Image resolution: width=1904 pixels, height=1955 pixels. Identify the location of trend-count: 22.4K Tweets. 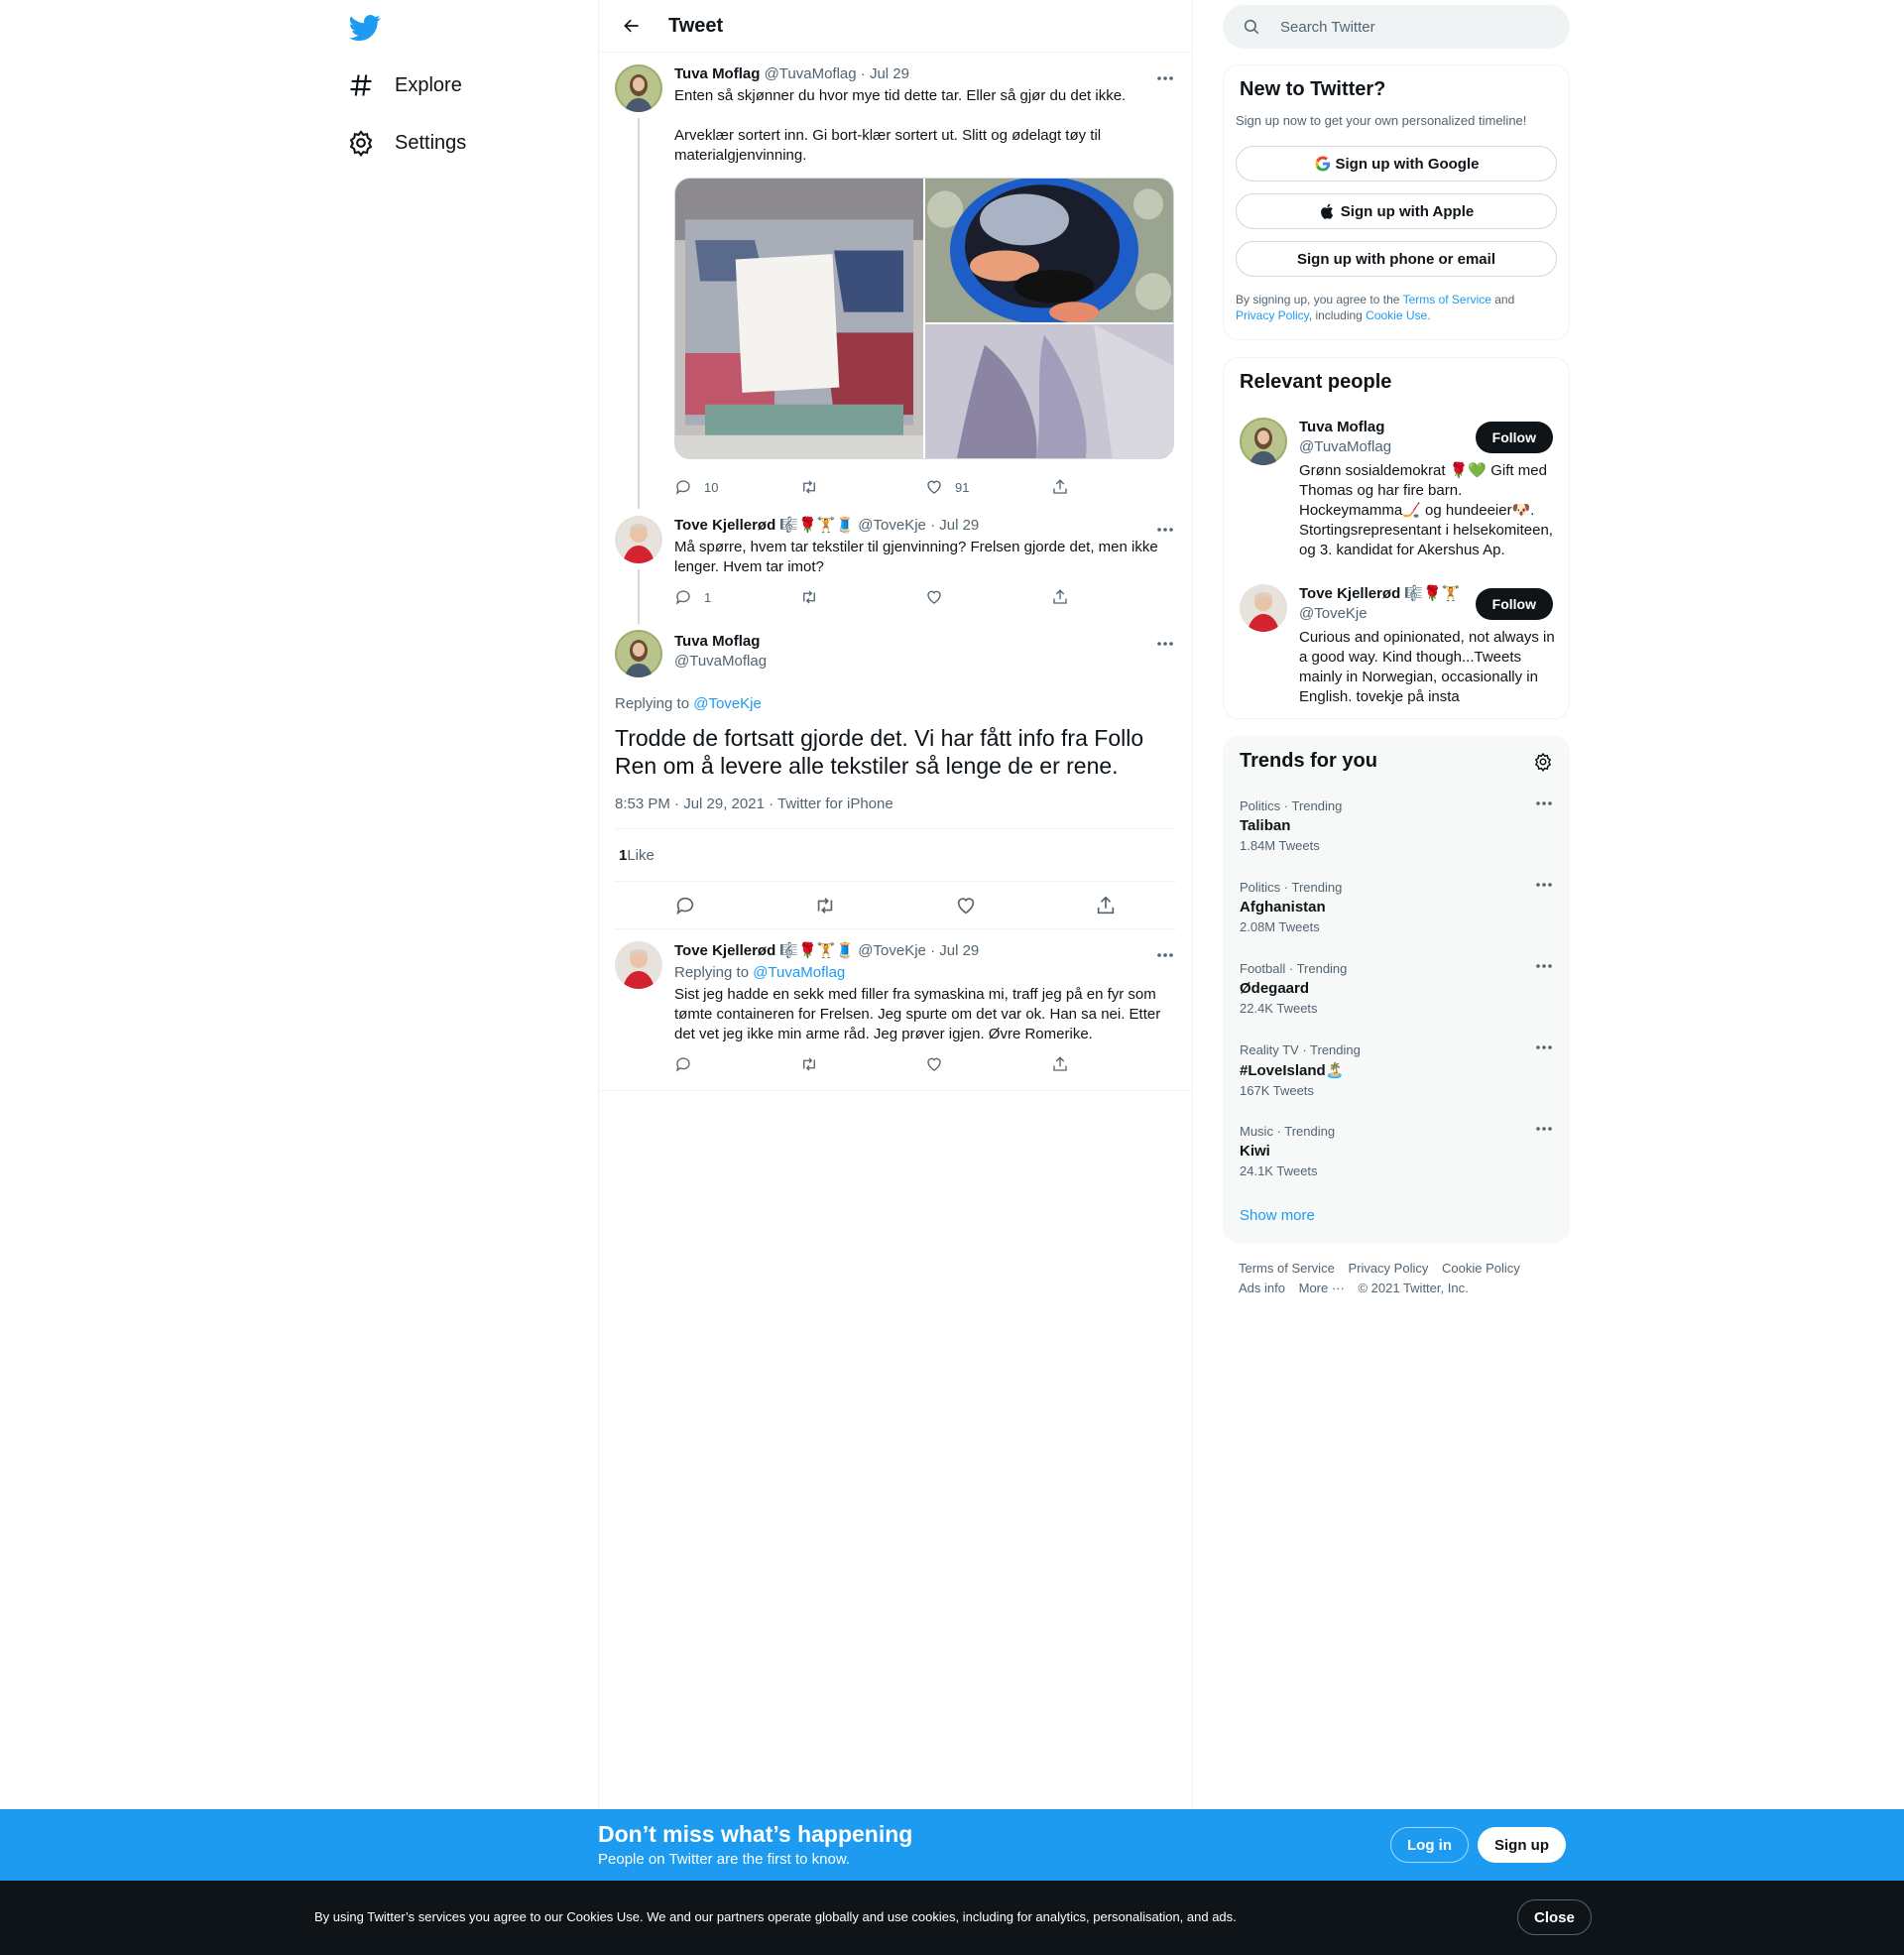
(1279, 1009).